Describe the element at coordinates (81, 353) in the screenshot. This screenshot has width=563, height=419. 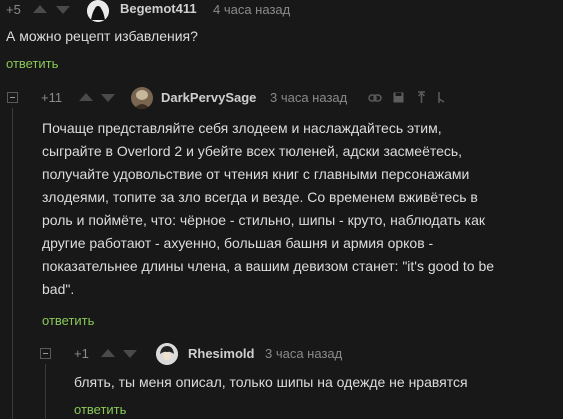
I see `comment-rating: +1` at that location.